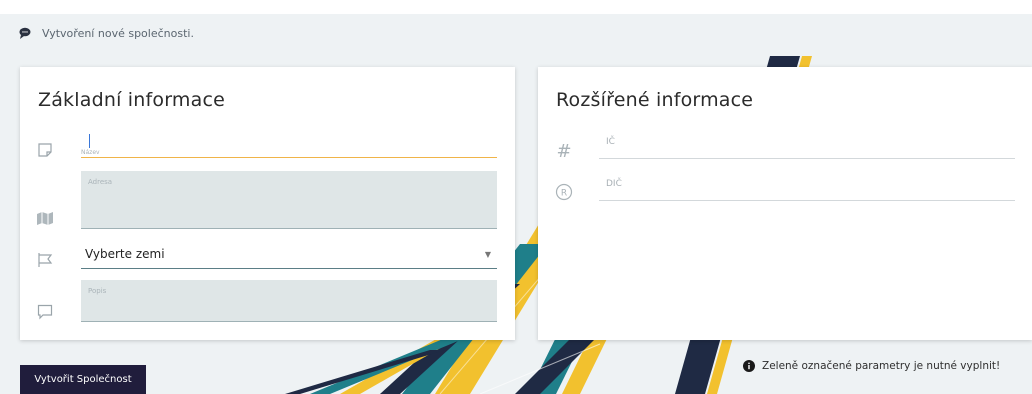  Describe the element at coordinates (289, 144) in the screenshot. I see `name-input: Název` at that location.